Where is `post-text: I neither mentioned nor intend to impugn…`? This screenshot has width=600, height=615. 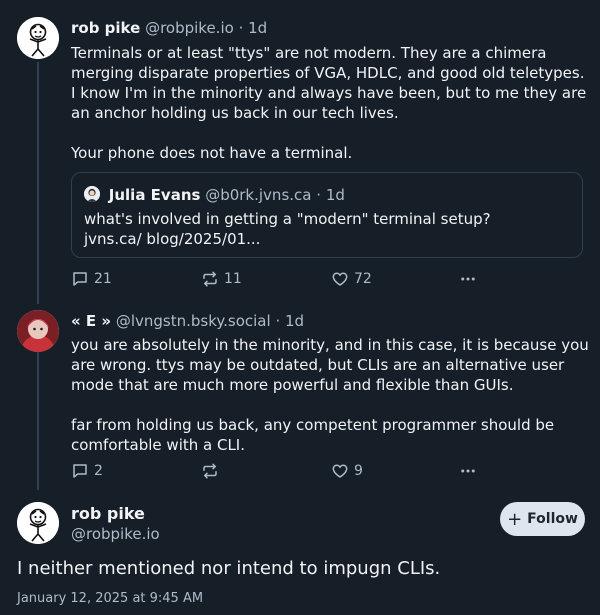
post-text: I neither mentioned nor intend to impugn… is located at coordinates (229, 568).